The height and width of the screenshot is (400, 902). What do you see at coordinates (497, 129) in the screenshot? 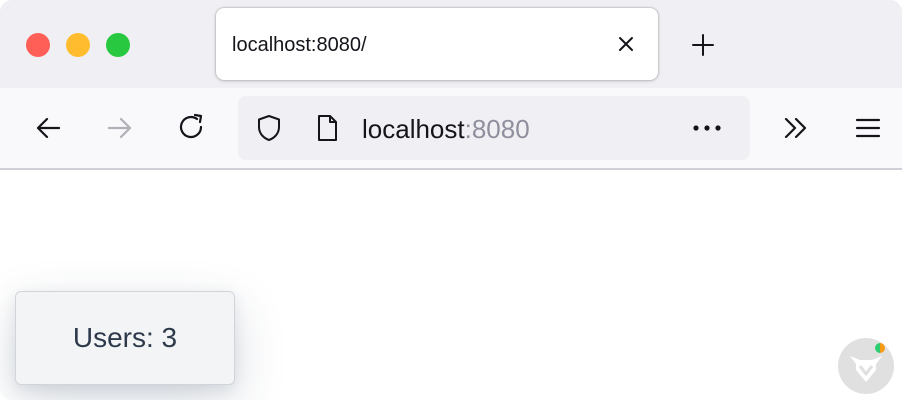
I see `url-port: :8080` at bounding box center [497, 129].